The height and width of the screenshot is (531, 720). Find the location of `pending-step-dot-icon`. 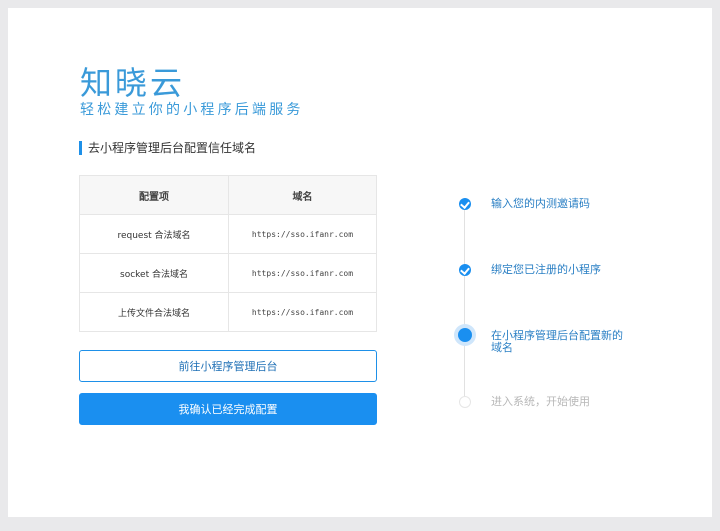

pending-step-dot-icon is located at coordinates (465, 402).